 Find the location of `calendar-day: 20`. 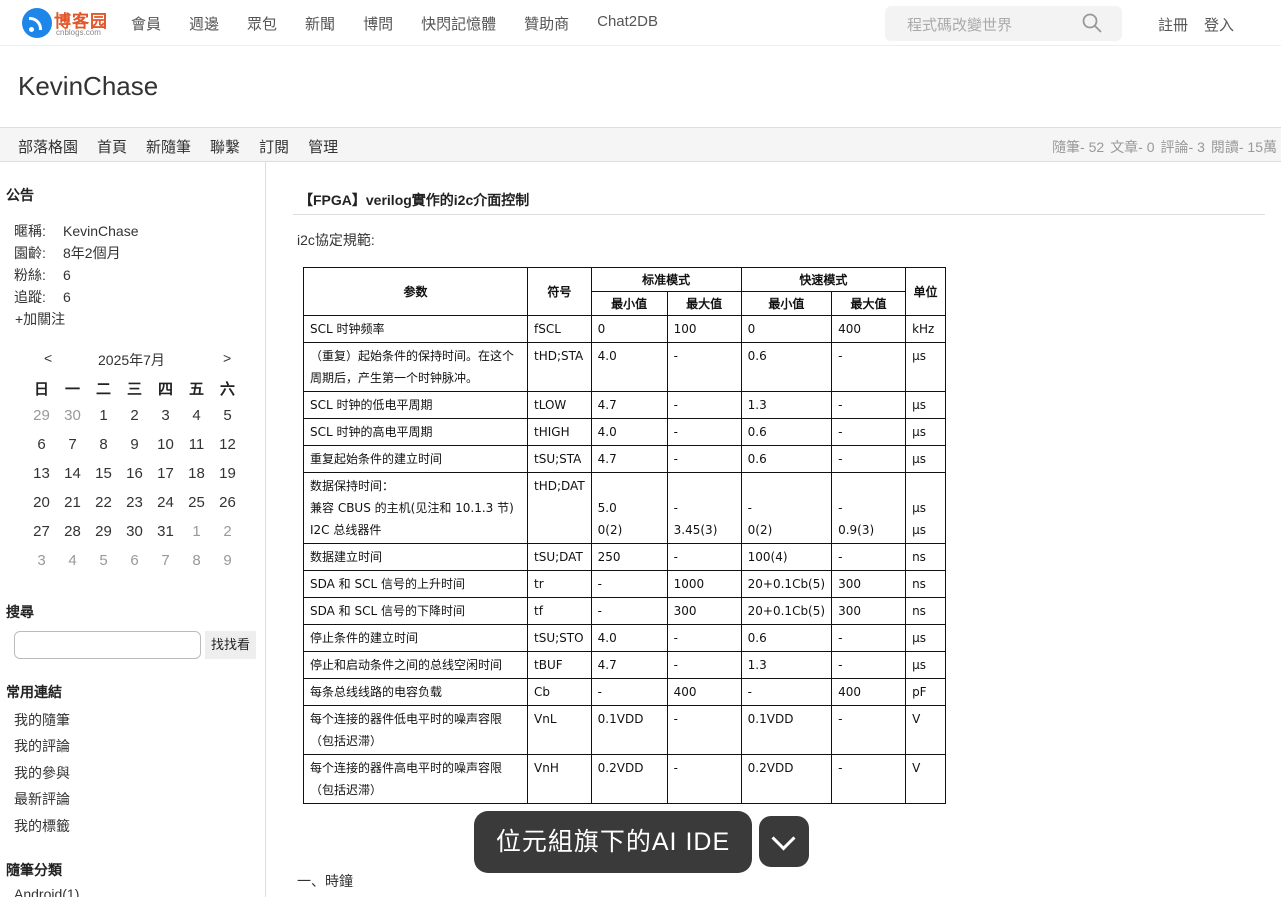

calendar-day: 20 is located at coordinates (41, 502).